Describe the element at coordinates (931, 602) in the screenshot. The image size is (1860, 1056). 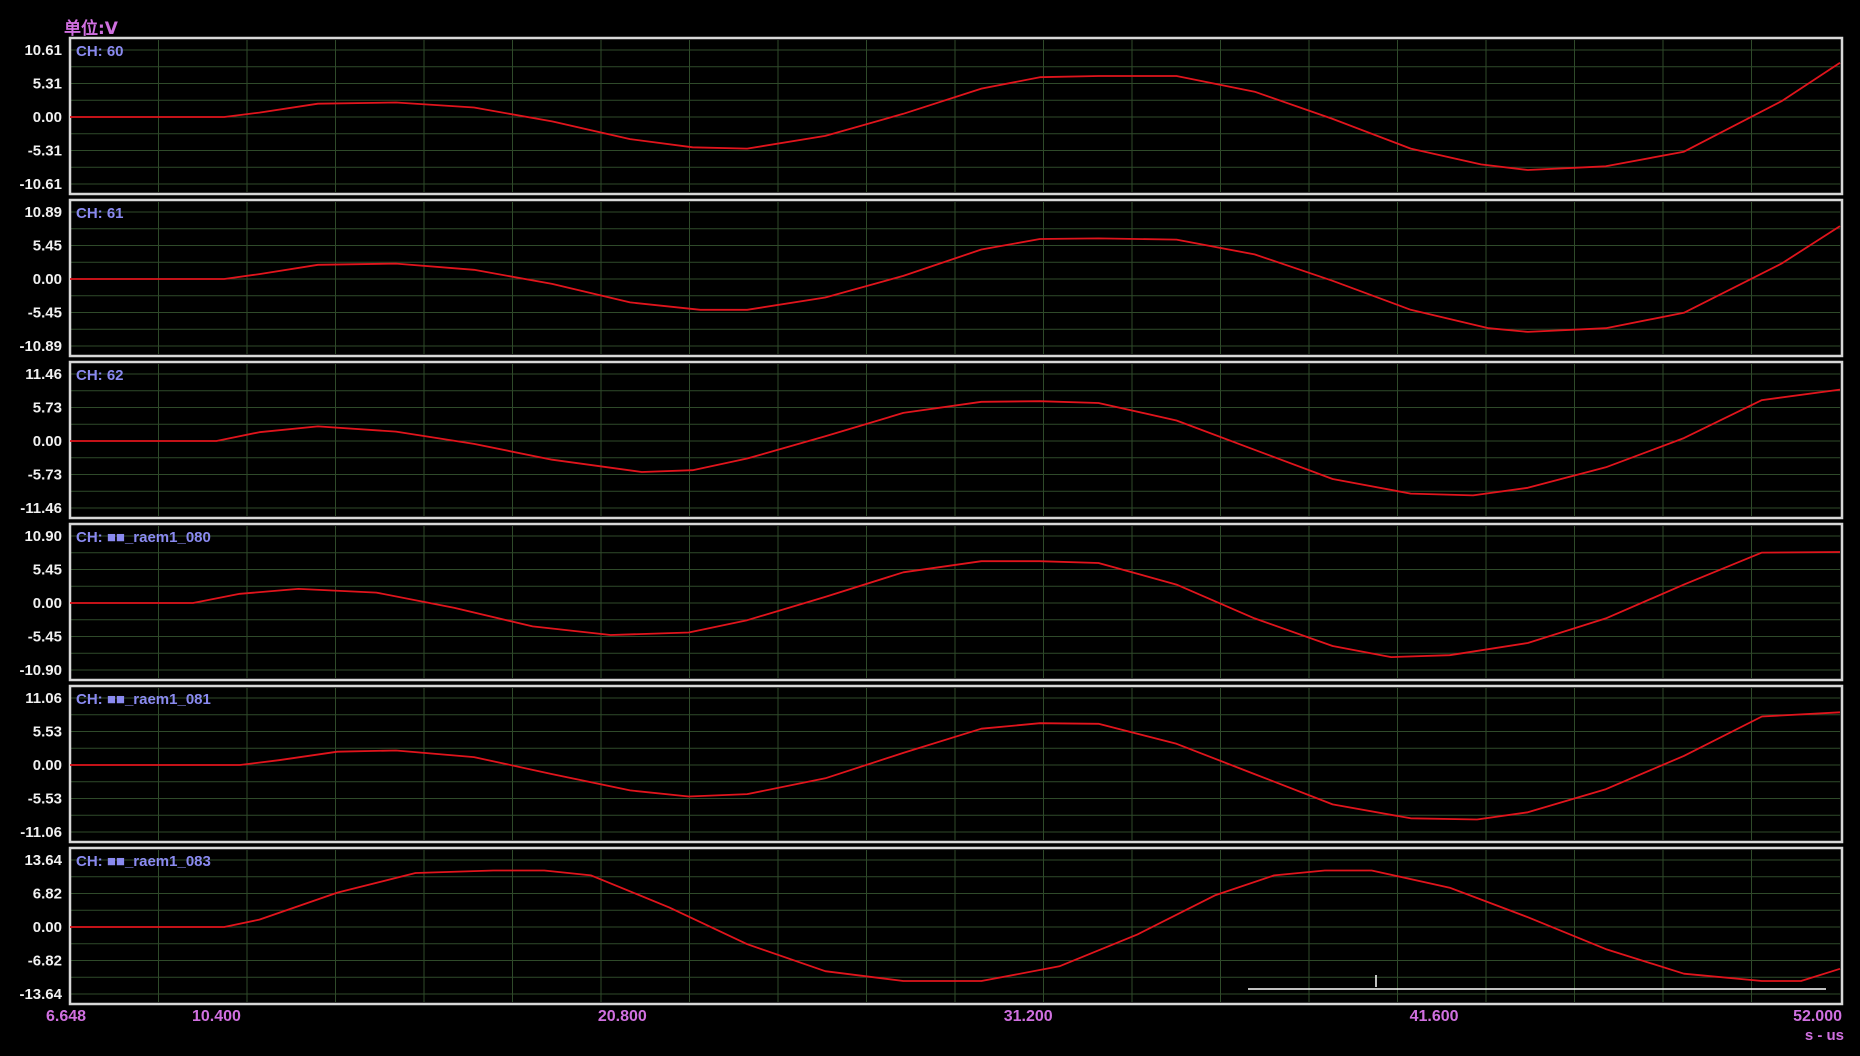
I see `channel-panel-3: 10.90 5.45 0.00 -5.45 -10.90 CH: ■■_raem1_080` at that location.